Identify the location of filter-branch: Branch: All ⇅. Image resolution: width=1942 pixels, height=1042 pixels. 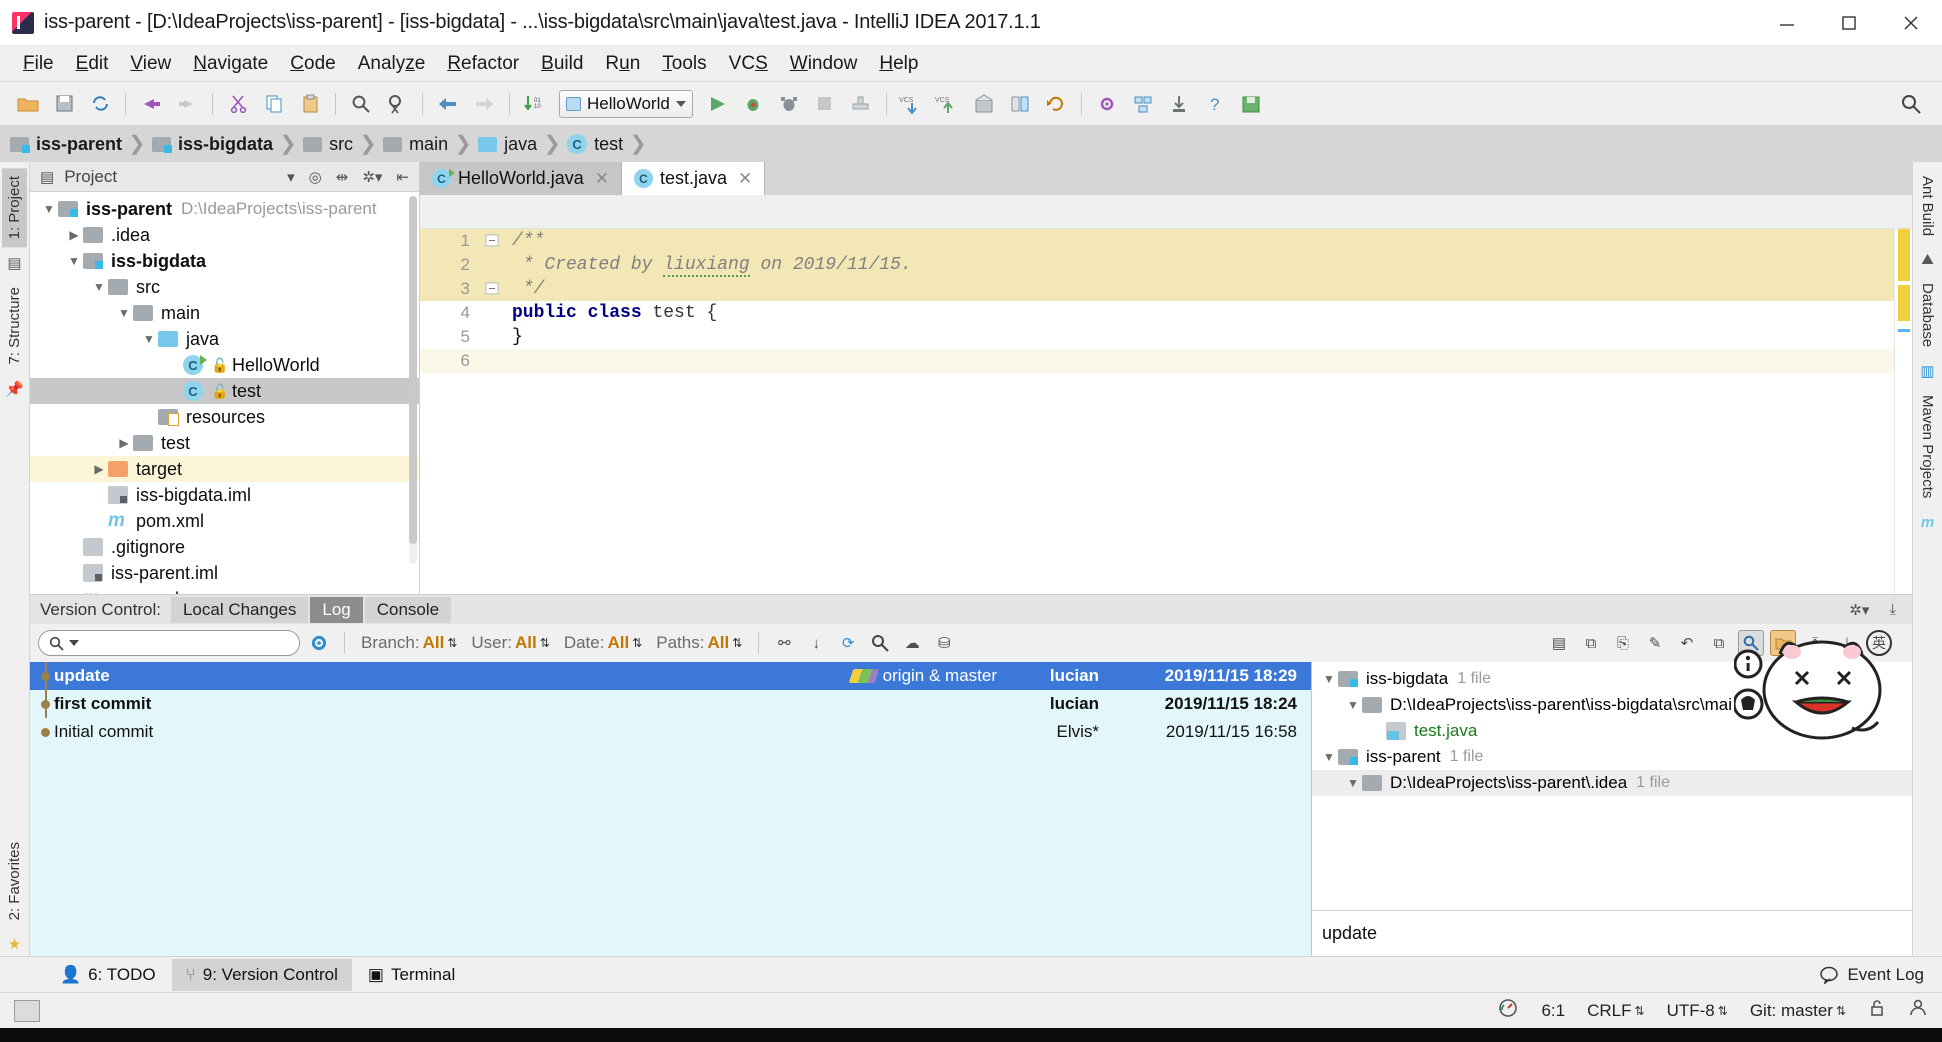
(409, 643).